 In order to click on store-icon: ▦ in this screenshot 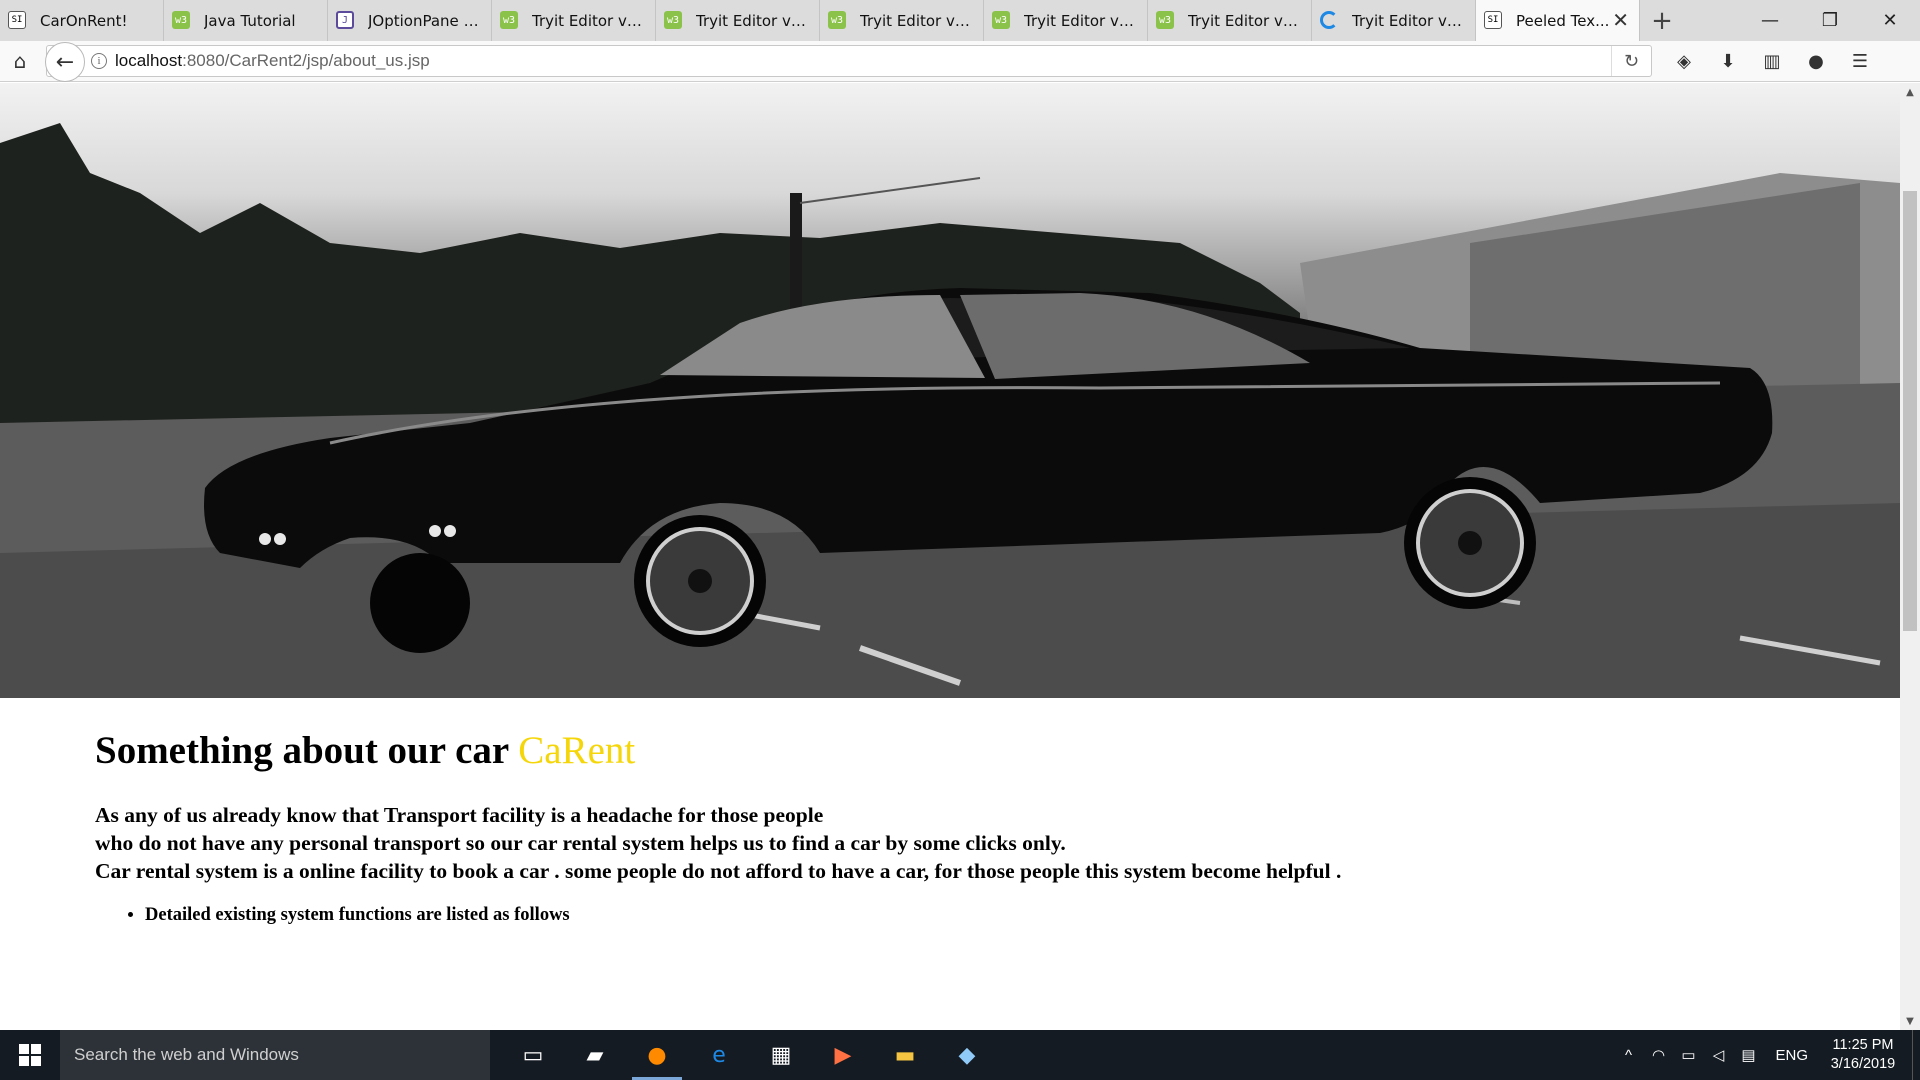, I will do `click(781, 1055)`.